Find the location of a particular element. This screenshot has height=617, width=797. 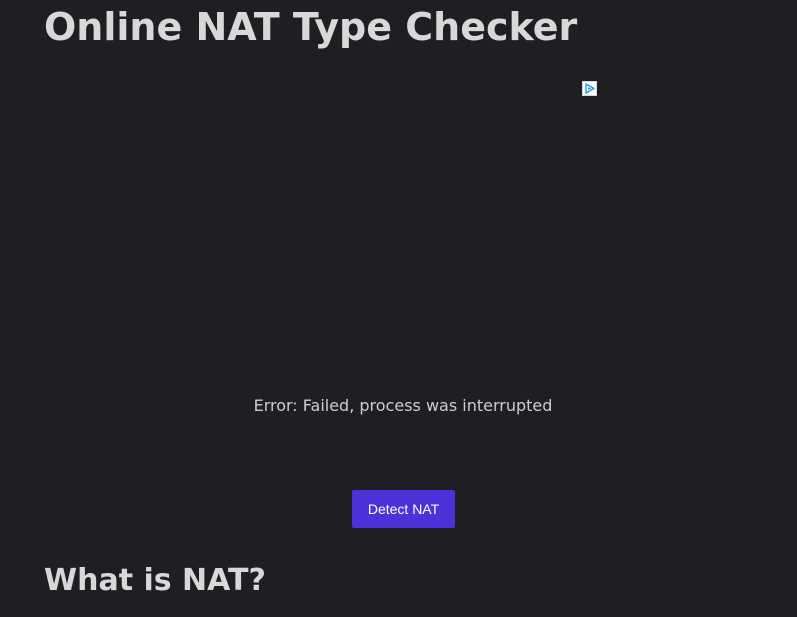

play-triangle-icon is located at coordinates (590, 88).